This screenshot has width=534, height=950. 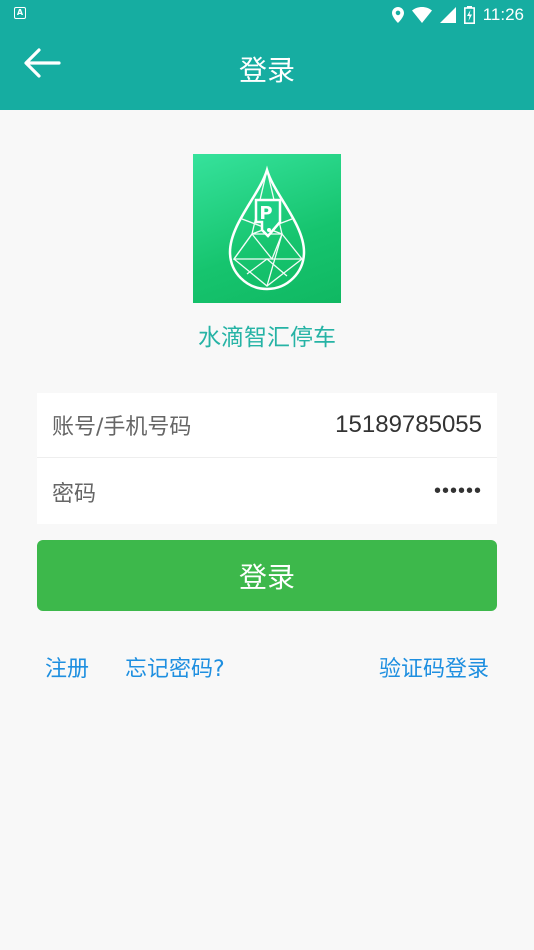 I want to click on status-bar: A 11:26, so click(x=267, y=14).